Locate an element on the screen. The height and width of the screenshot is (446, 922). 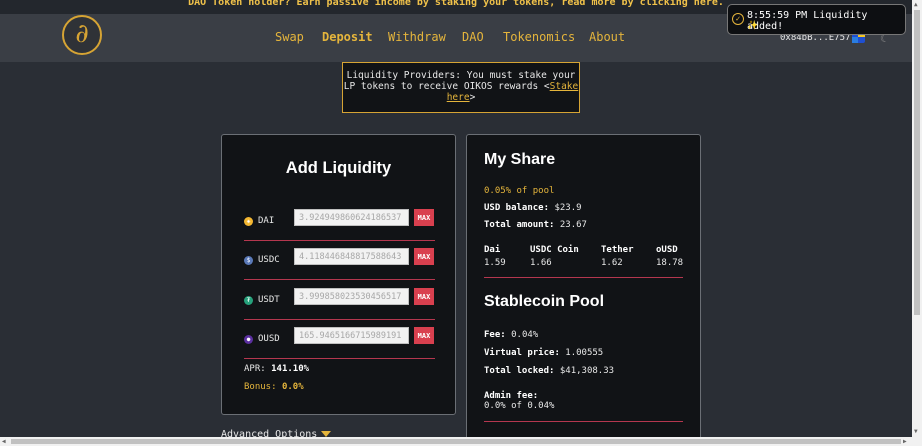
coin-amount: 1.59 is located at coordinates (495, 263).